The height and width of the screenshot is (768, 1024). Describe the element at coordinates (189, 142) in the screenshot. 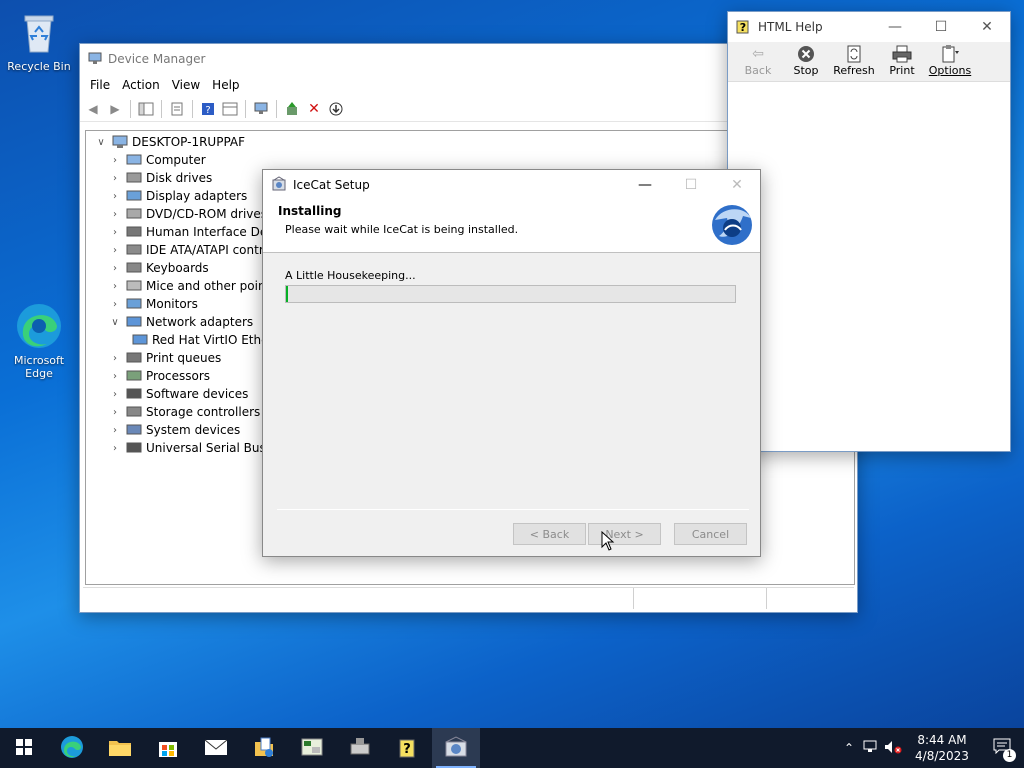

I see `tree-root-label: DESKTOP-1RUPPAF` at that location.